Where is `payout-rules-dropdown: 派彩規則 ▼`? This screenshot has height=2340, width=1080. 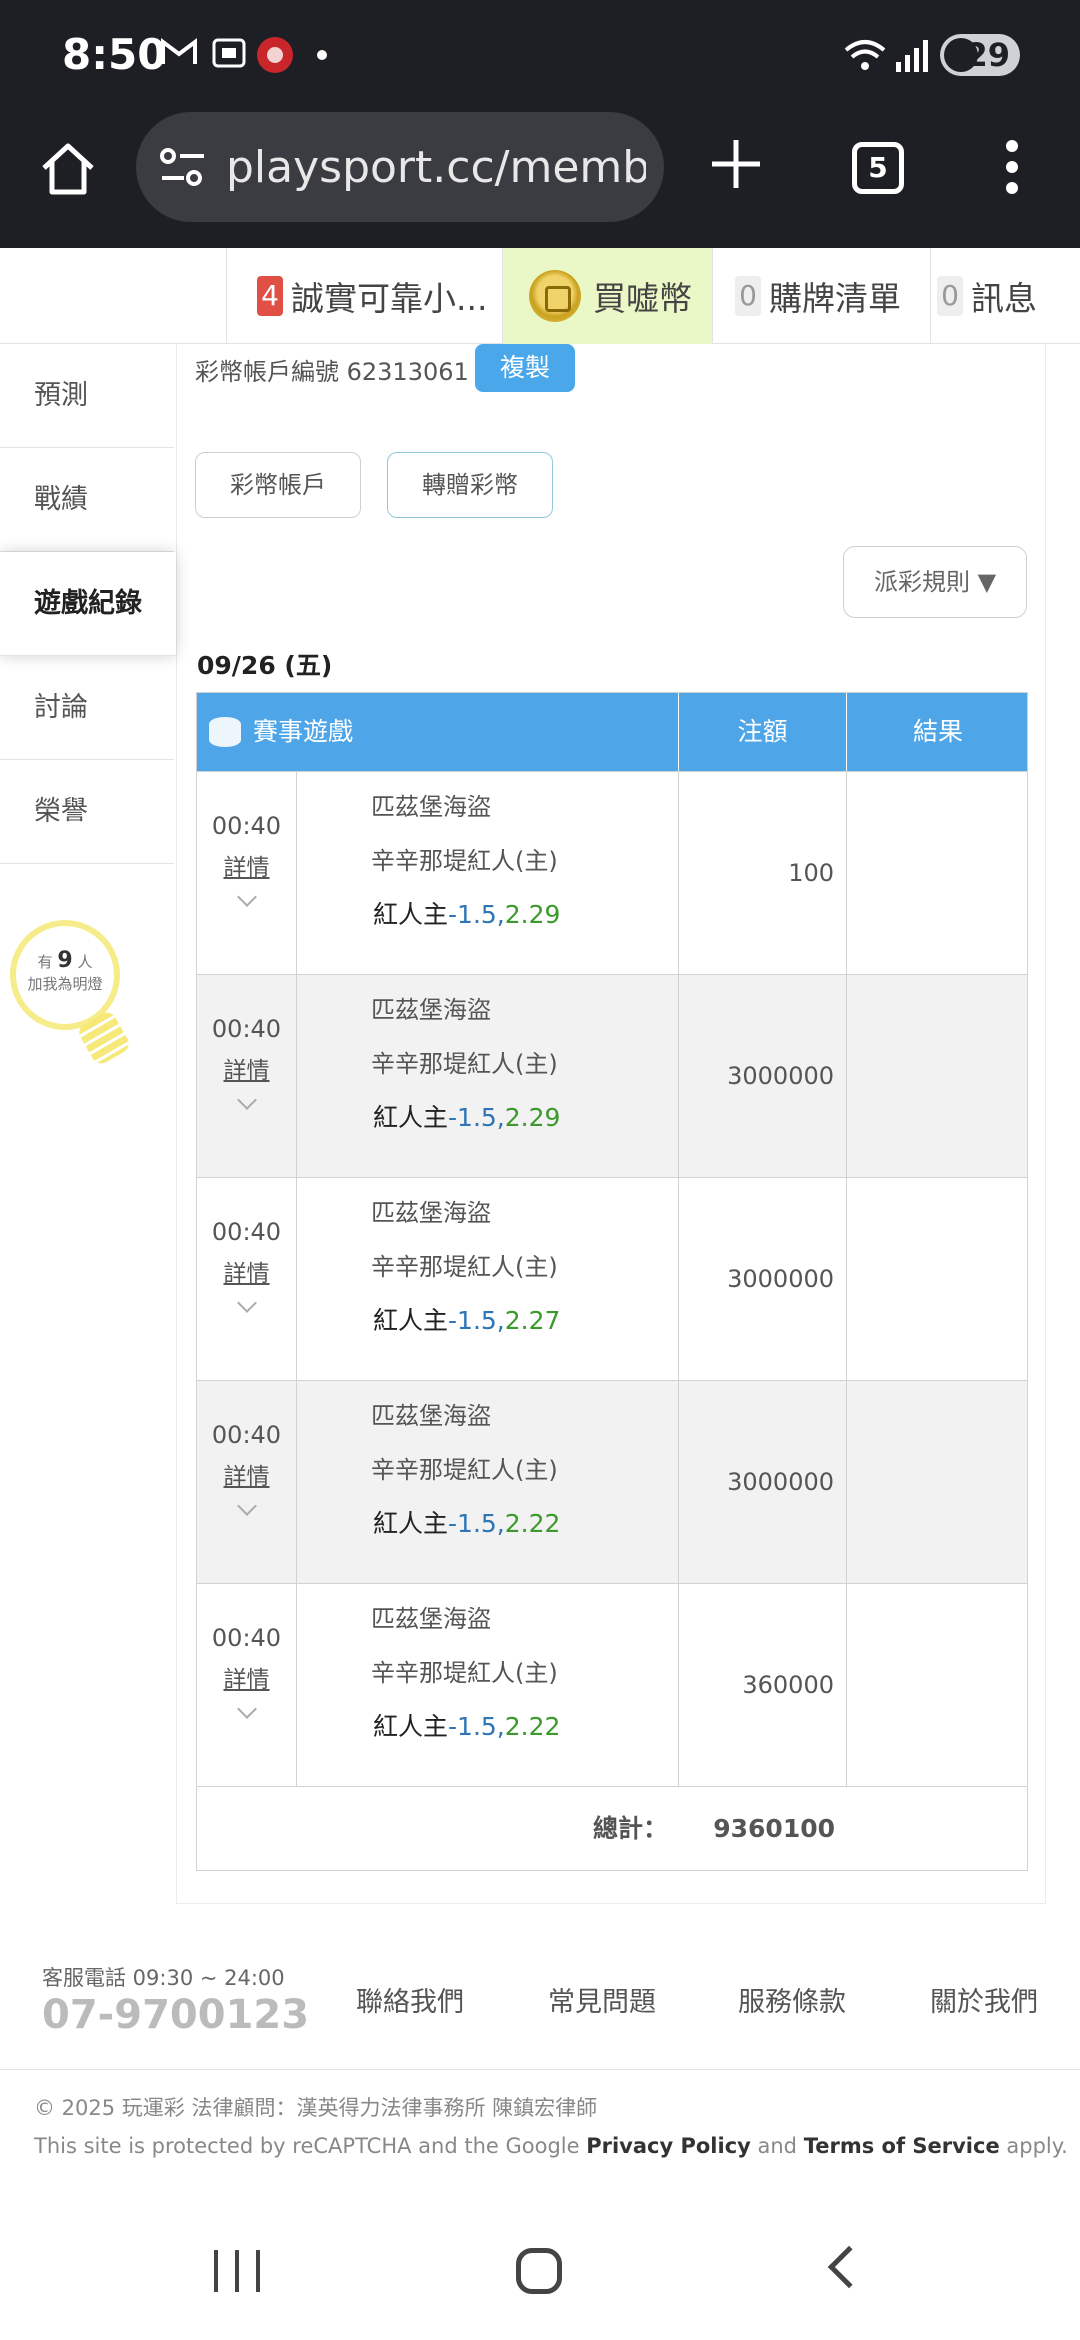
payout-rules-dropdown: 派彩規則 ▼ is located at coordinates (935, 582).